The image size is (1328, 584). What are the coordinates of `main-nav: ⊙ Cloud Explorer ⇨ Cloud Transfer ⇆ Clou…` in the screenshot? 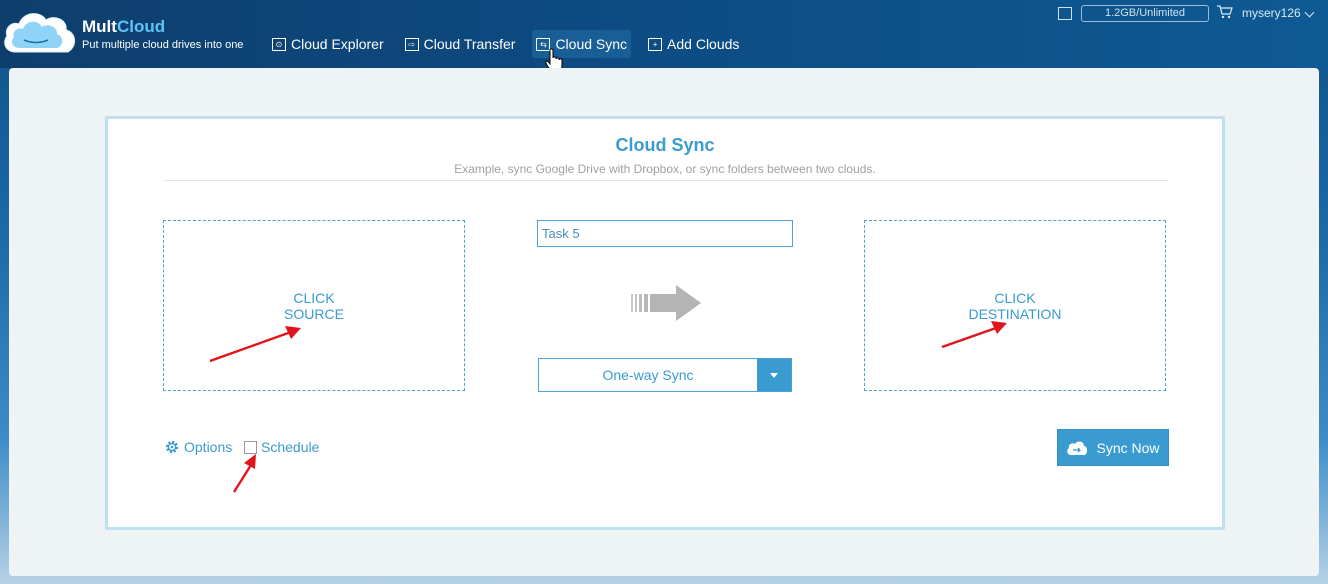 It's located at (512, 44).